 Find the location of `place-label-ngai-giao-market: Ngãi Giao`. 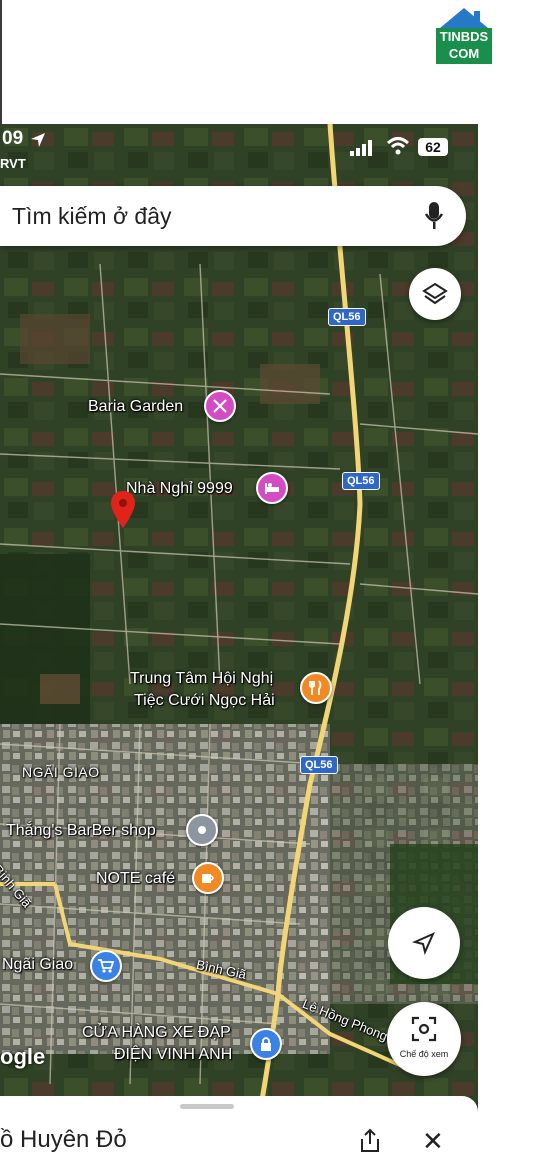

place-label-ngai-giao-market: Ngãi Giao is located at coordinates (37, 965).